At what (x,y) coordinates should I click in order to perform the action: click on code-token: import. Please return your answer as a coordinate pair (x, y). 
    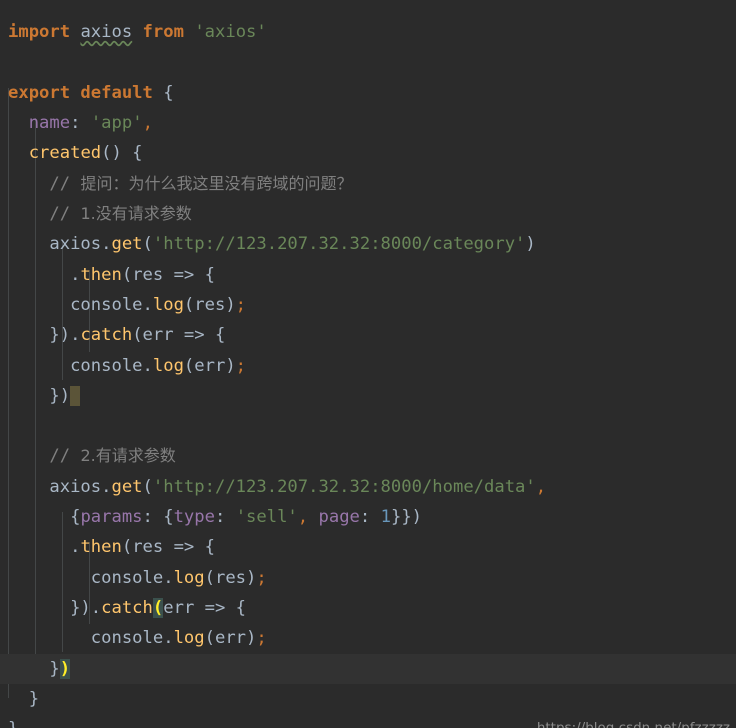
    Looking at the image, I should click on (44, 32).